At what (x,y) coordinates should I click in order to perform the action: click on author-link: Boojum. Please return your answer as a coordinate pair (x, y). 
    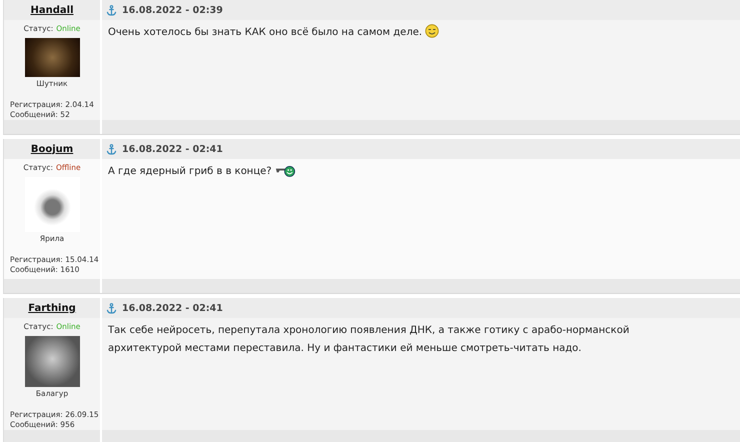
    Looking at the image, I should click on (52, 149).